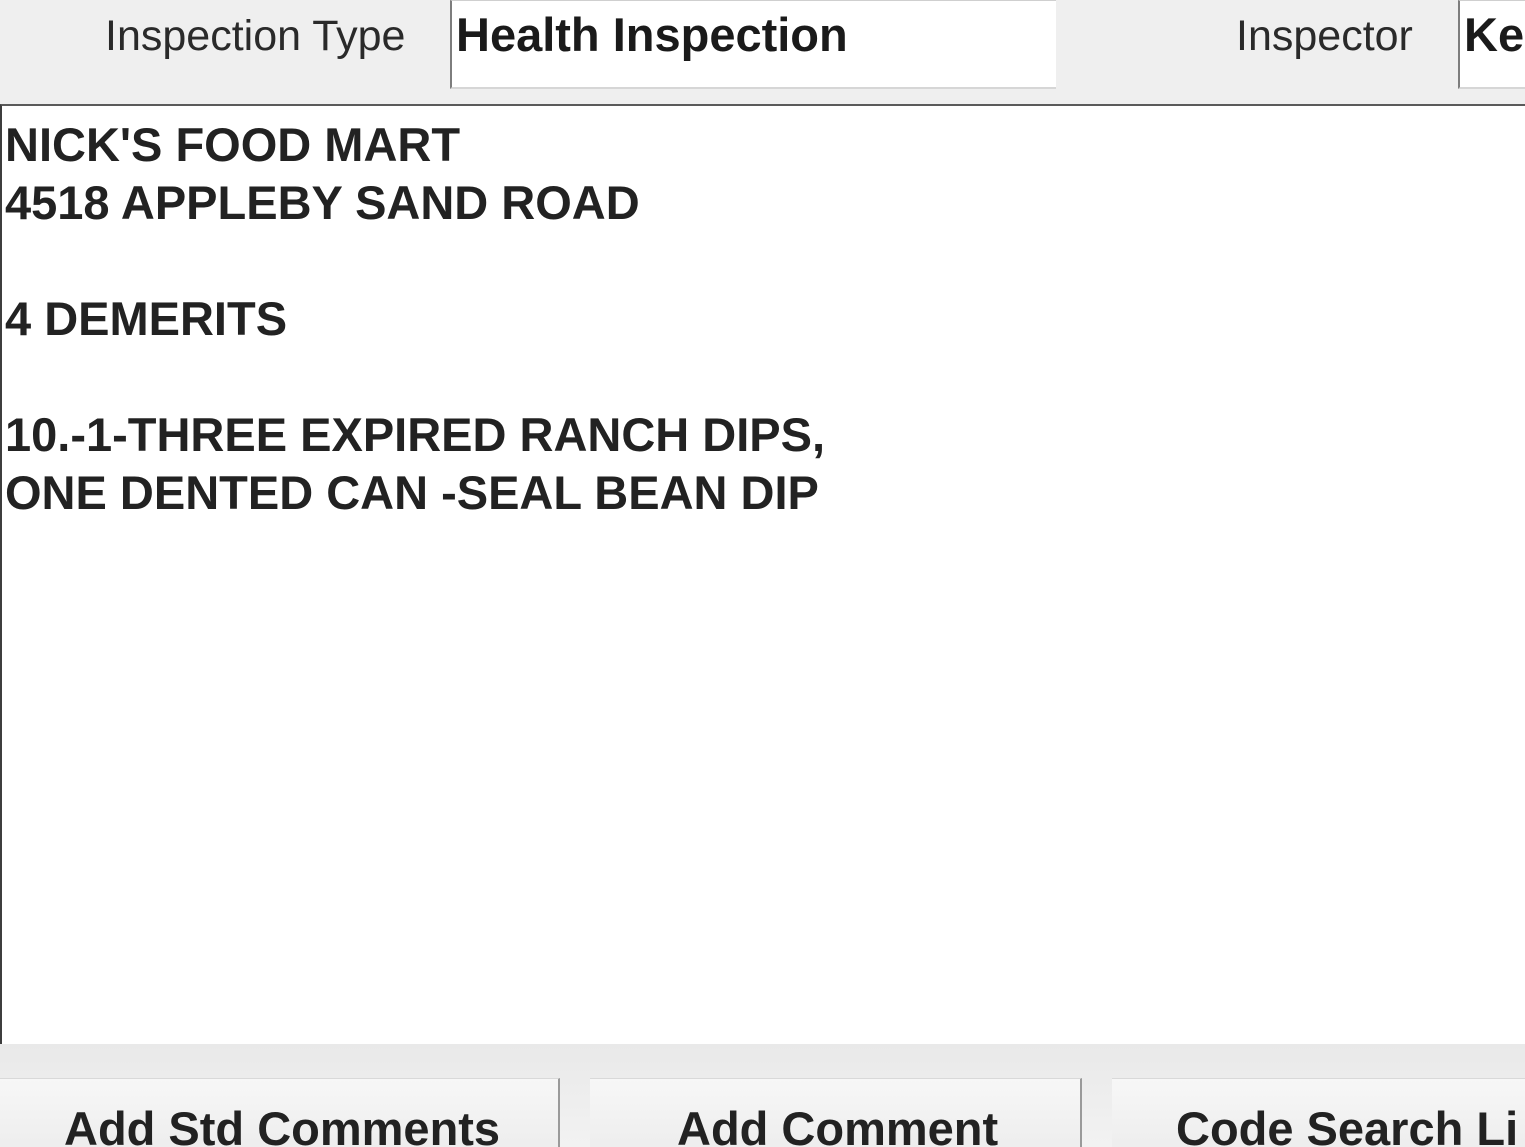  I want to click on inspection-type-field: Health Inspection, so click(753, 44).